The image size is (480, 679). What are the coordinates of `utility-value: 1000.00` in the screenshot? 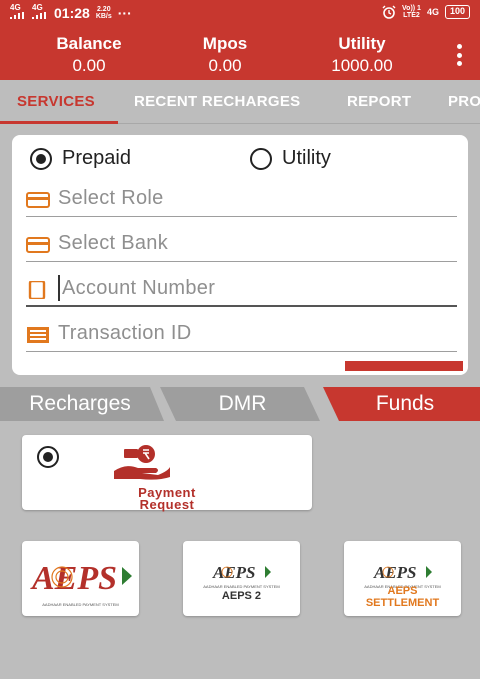 It's located at (362, 65).